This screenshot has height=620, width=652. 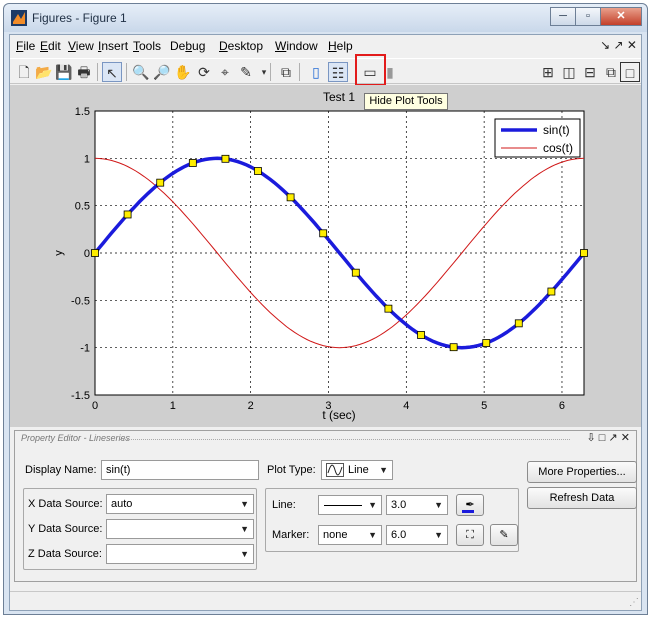 What do you see at coordinates (246, 72) in the screenshot?
I see `brush-icon: ✎` at bounding box center [246, 72].